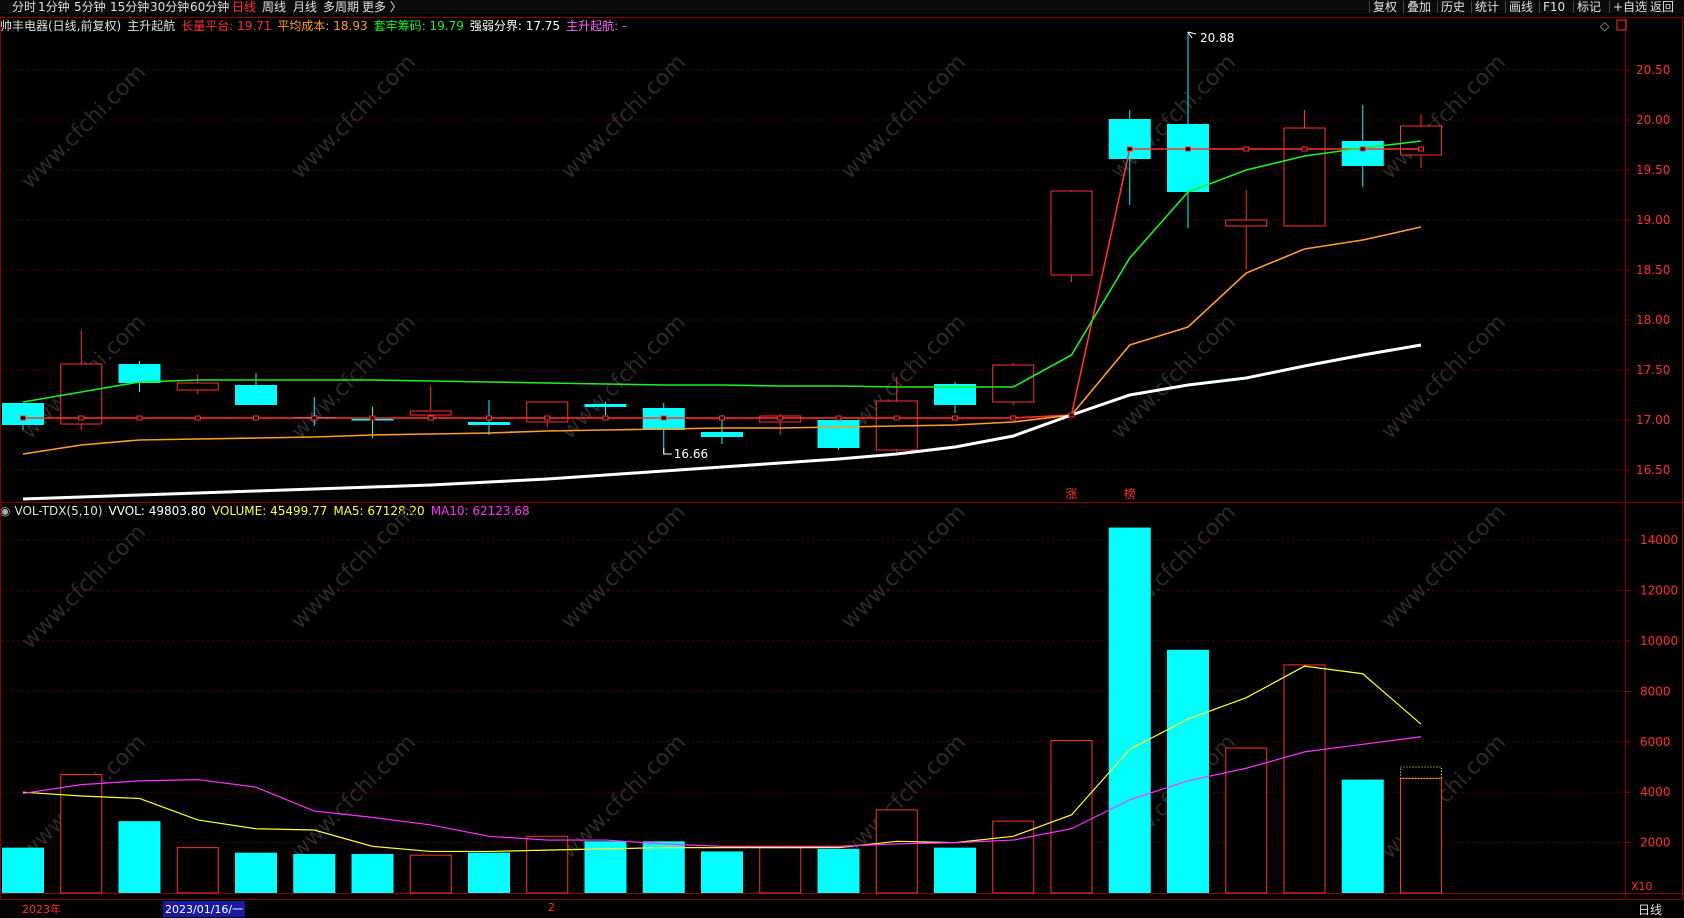 The width and height of the screenshot is (1684, 918). Describe the element at coordinates (1653, 470) in the screenshot. I see `price-tick-label: 16.50` at that location.